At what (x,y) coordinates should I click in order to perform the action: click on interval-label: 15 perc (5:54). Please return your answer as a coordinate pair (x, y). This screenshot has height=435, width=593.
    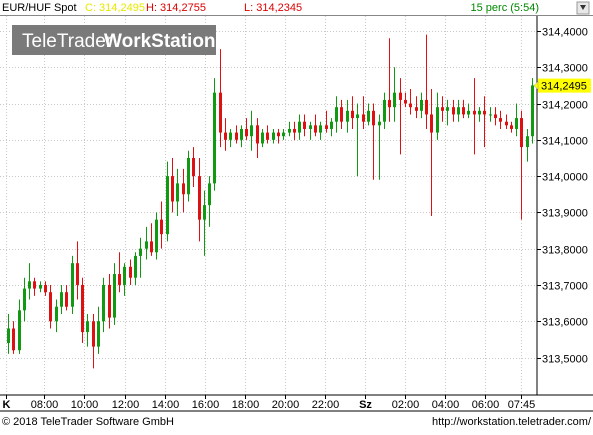
    Looking at the image, I should click on (505, 8).